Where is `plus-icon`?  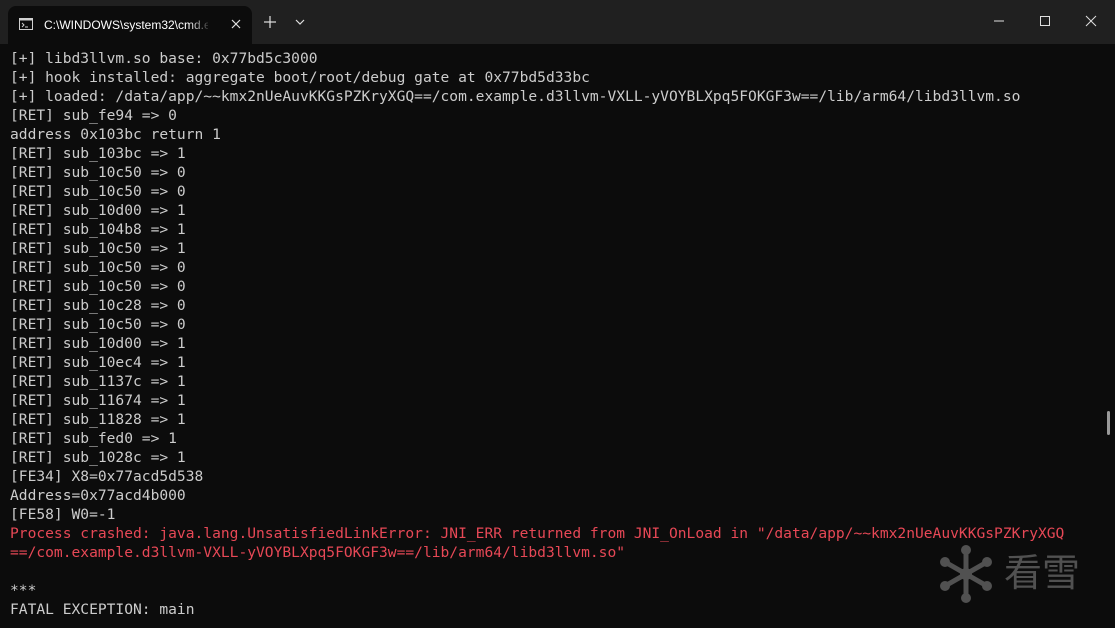 plus-icon is located at coordinates (270, 22).